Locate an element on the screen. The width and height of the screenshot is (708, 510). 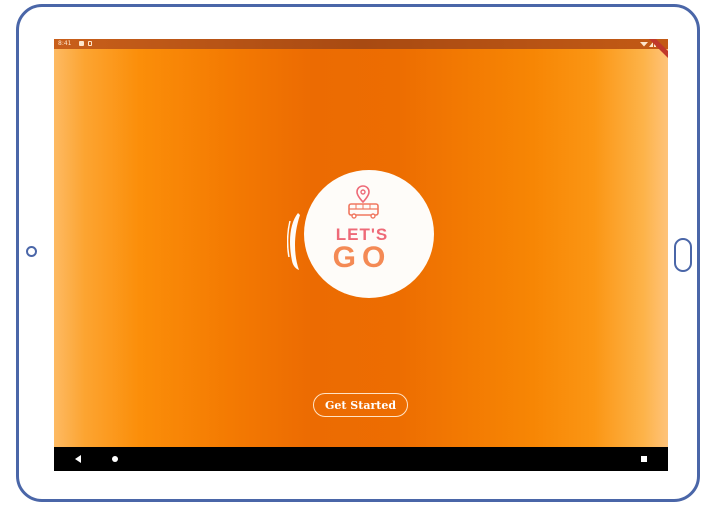
recents-icon is located at coordinates (644, 459).